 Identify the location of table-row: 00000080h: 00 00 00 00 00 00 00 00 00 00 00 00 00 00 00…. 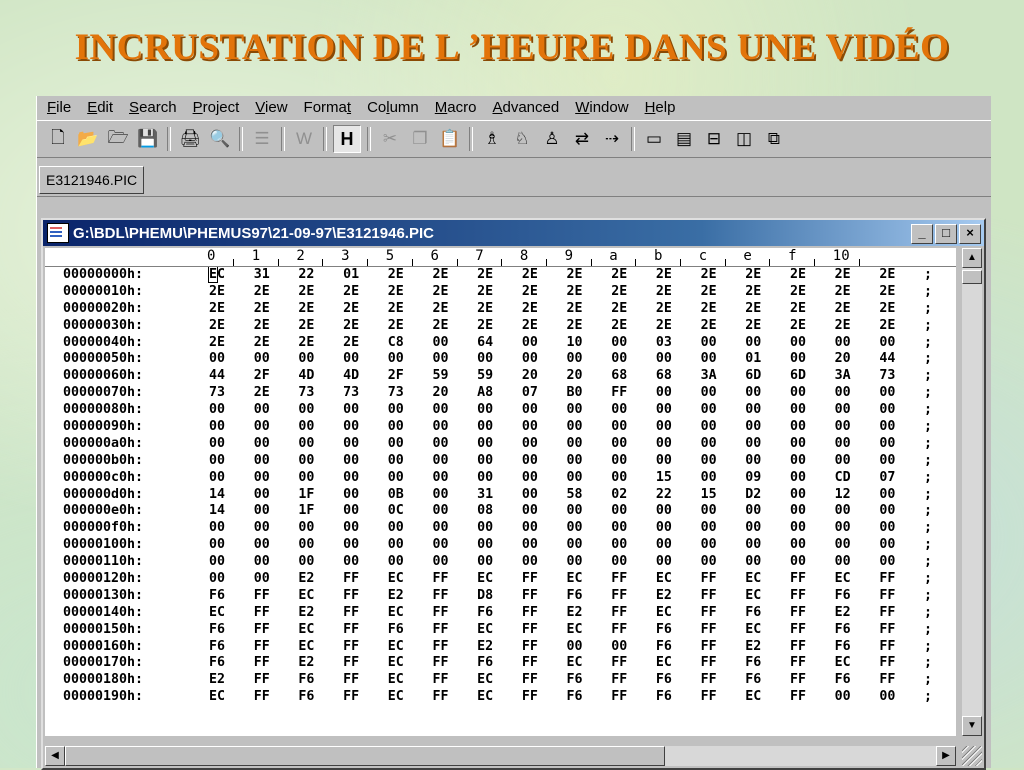
(500, 410).